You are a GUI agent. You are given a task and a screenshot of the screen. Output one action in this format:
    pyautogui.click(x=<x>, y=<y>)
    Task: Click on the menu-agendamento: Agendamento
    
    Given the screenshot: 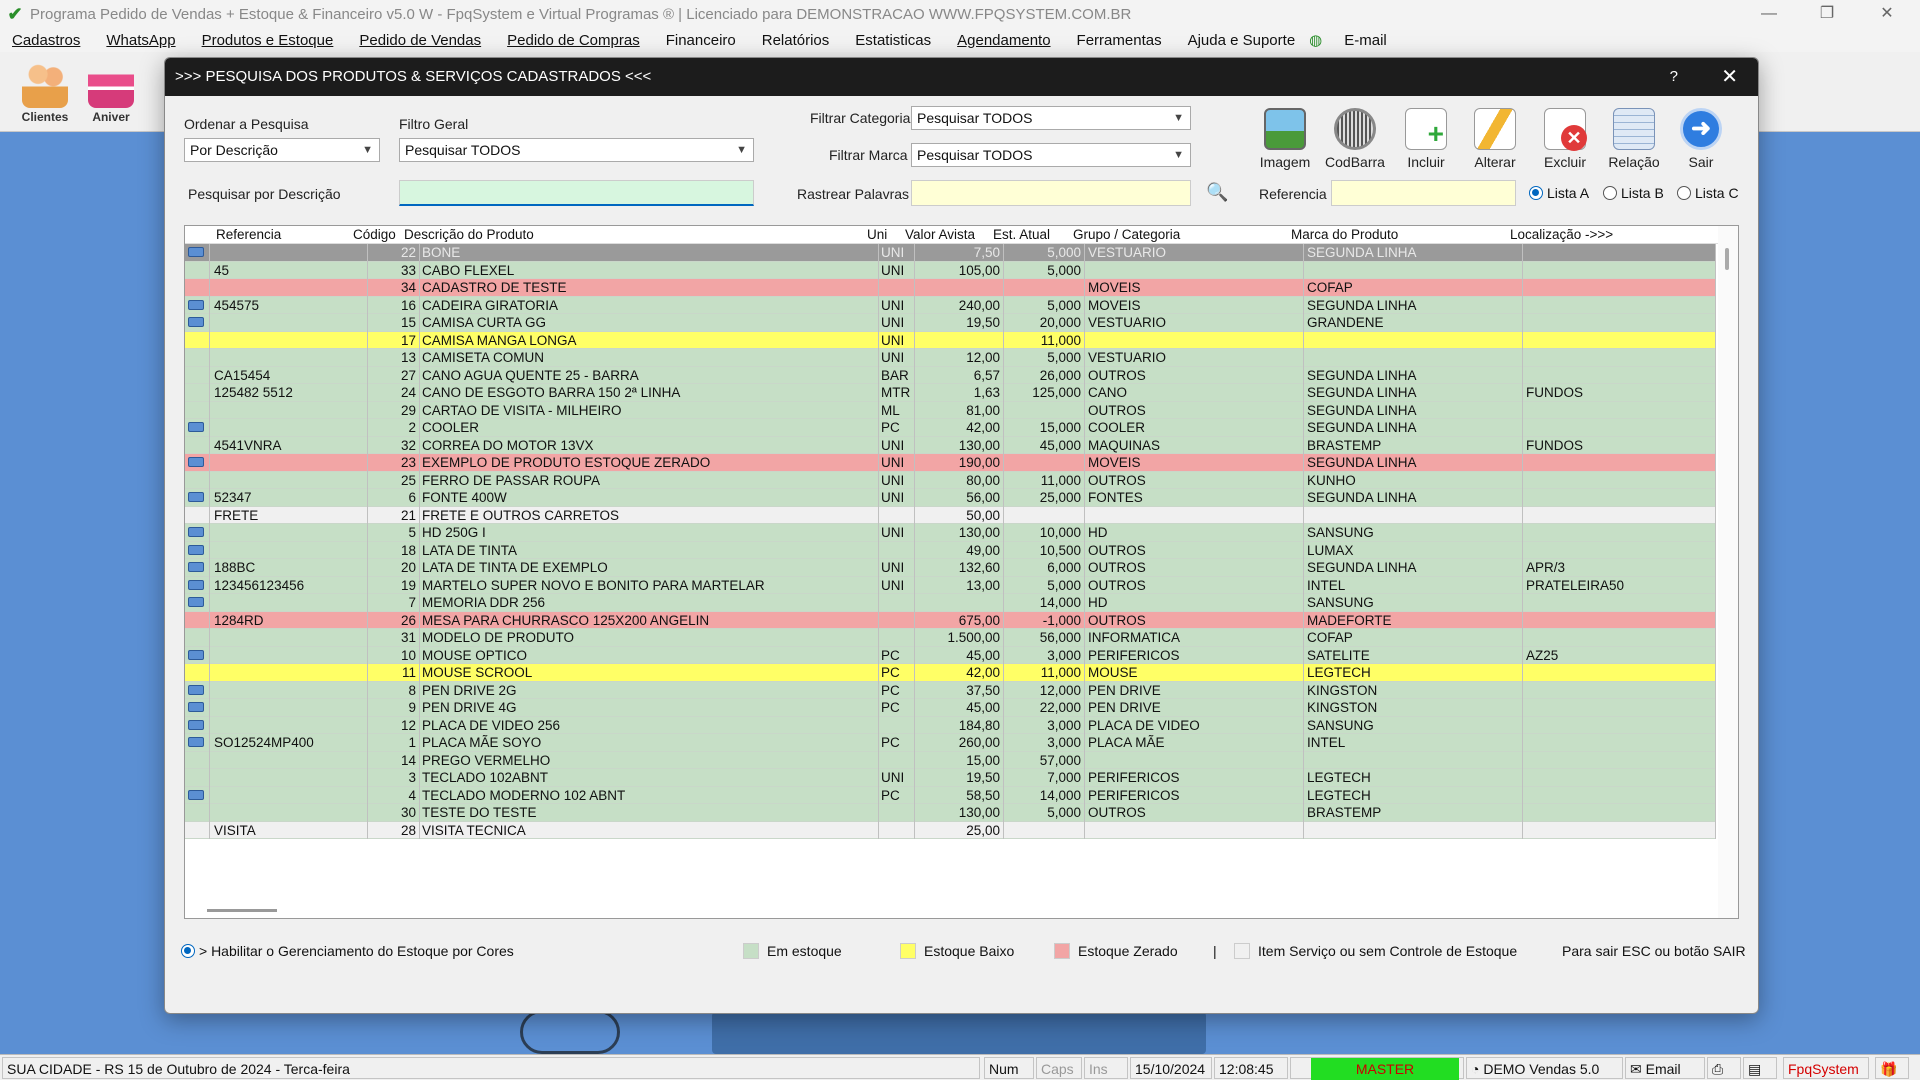 What is the action you would take?
    pyautogui.click(x=1003, y=40)
    